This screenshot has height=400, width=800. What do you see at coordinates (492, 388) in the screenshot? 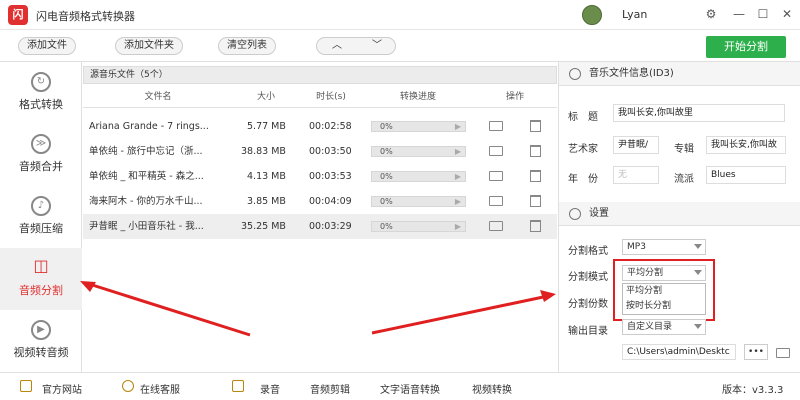
I see `video-convert-link: 视频转换` at bounding box center [492, 388].